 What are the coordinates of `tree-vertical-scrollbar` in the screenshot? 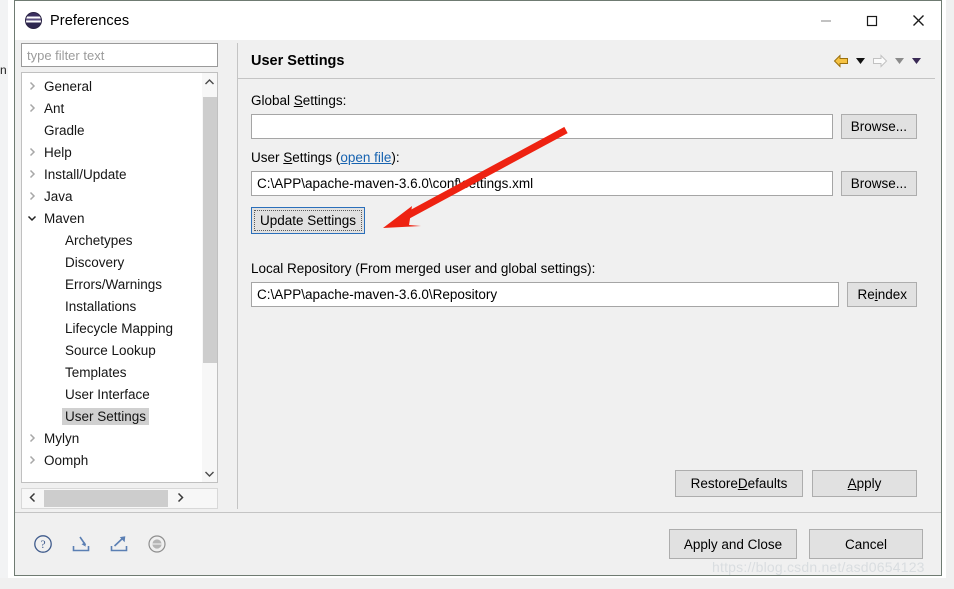 It's located at (209, 277).